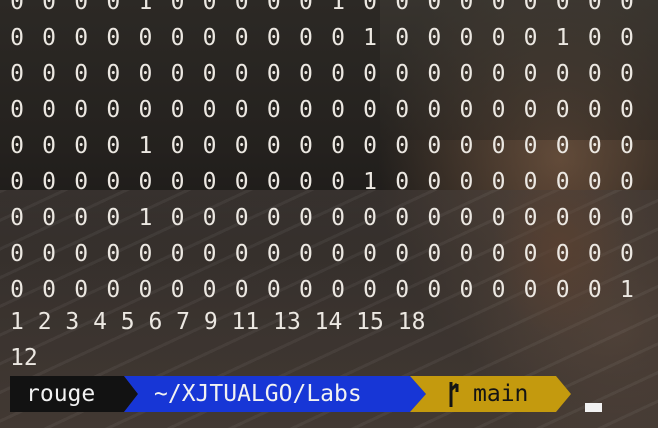  I want to click on terminal-cursor, so click(593, 407).